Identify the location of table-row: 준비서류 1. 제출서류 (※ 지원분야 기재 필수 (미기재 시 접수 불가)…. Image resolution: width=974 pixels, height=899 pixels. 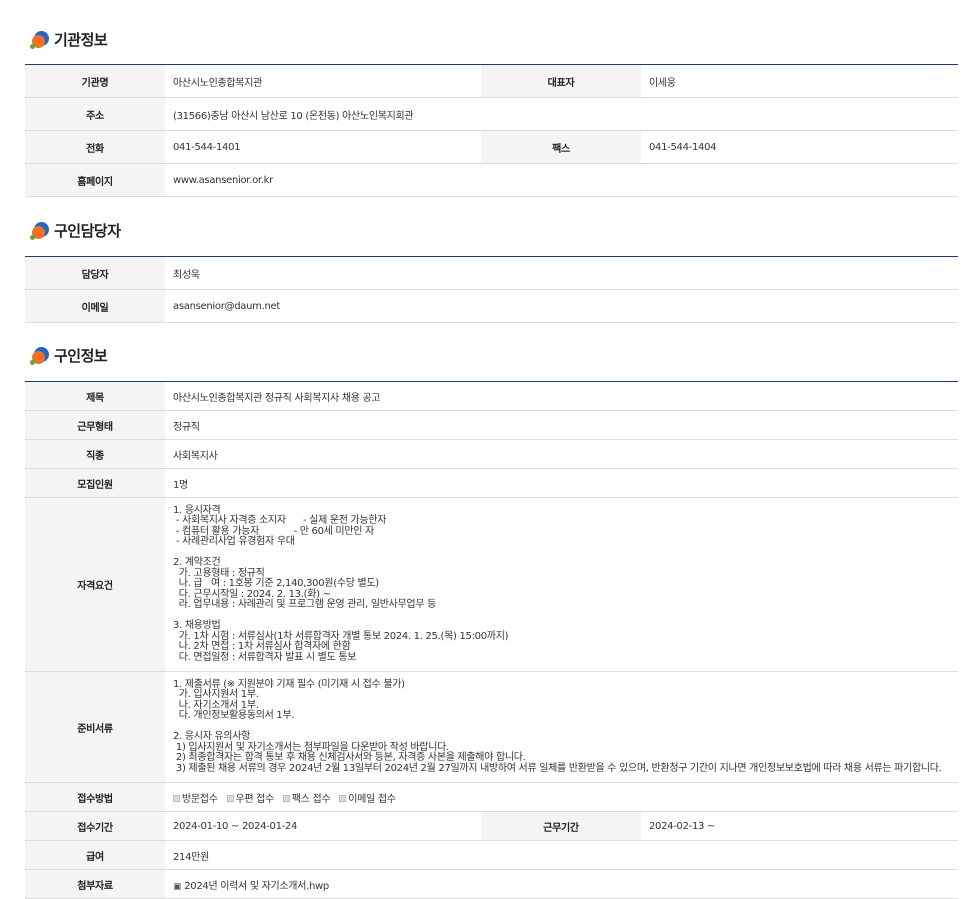
(492, 727).